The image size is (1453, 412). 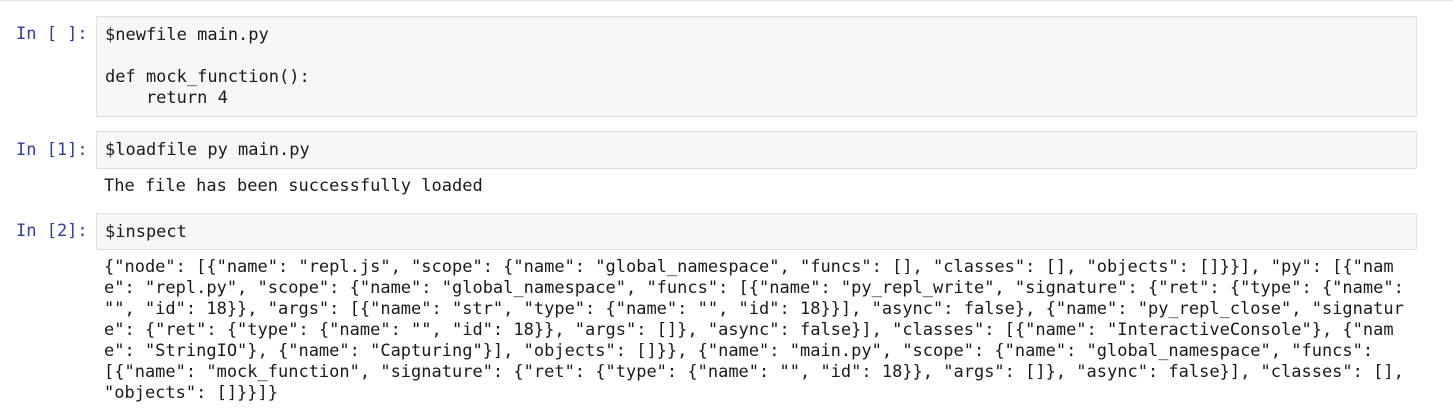 I want to click on cell-output: The file has been successfully loaded, so click(x=293, y=186).